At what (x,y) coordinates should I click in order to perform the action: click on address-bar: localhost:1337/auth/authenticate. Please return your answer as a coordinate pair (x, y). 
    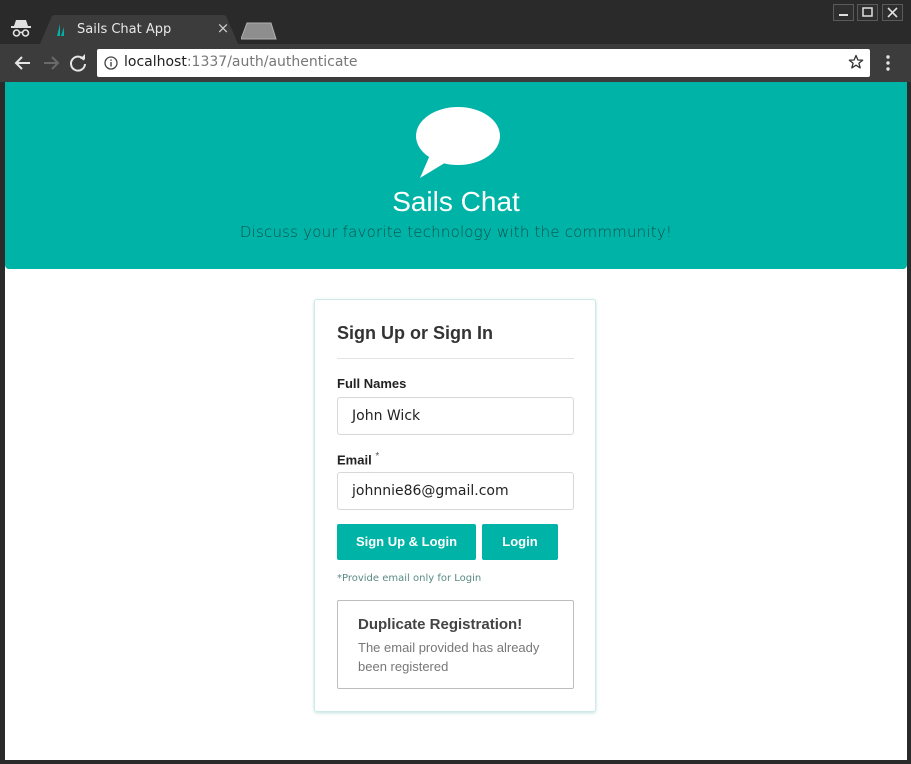
    Looking at the image, I should click on (483, 63).